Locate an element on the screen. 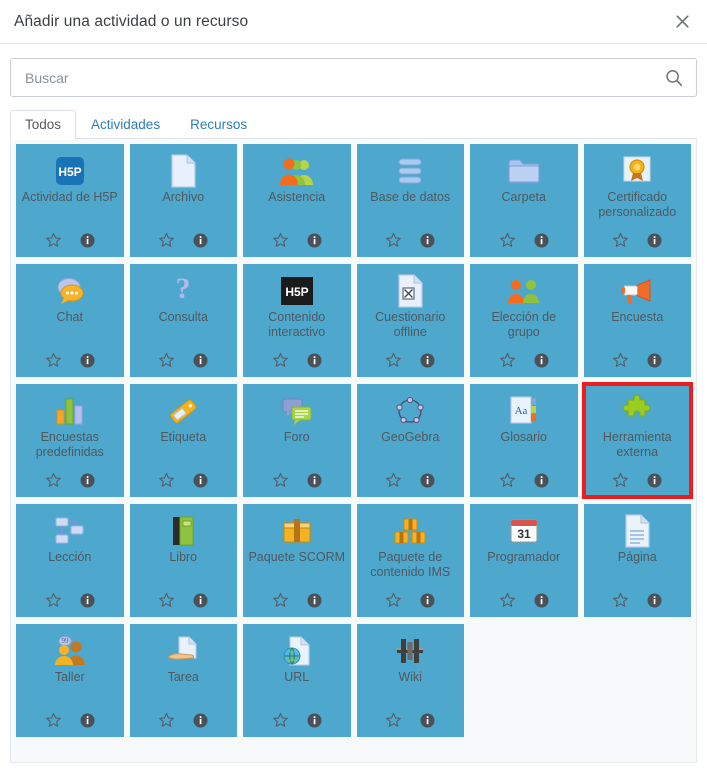 The width and height of the screenshot is (707, 773). activity-card: Herramienta externa is located at coordinates (637, 440).